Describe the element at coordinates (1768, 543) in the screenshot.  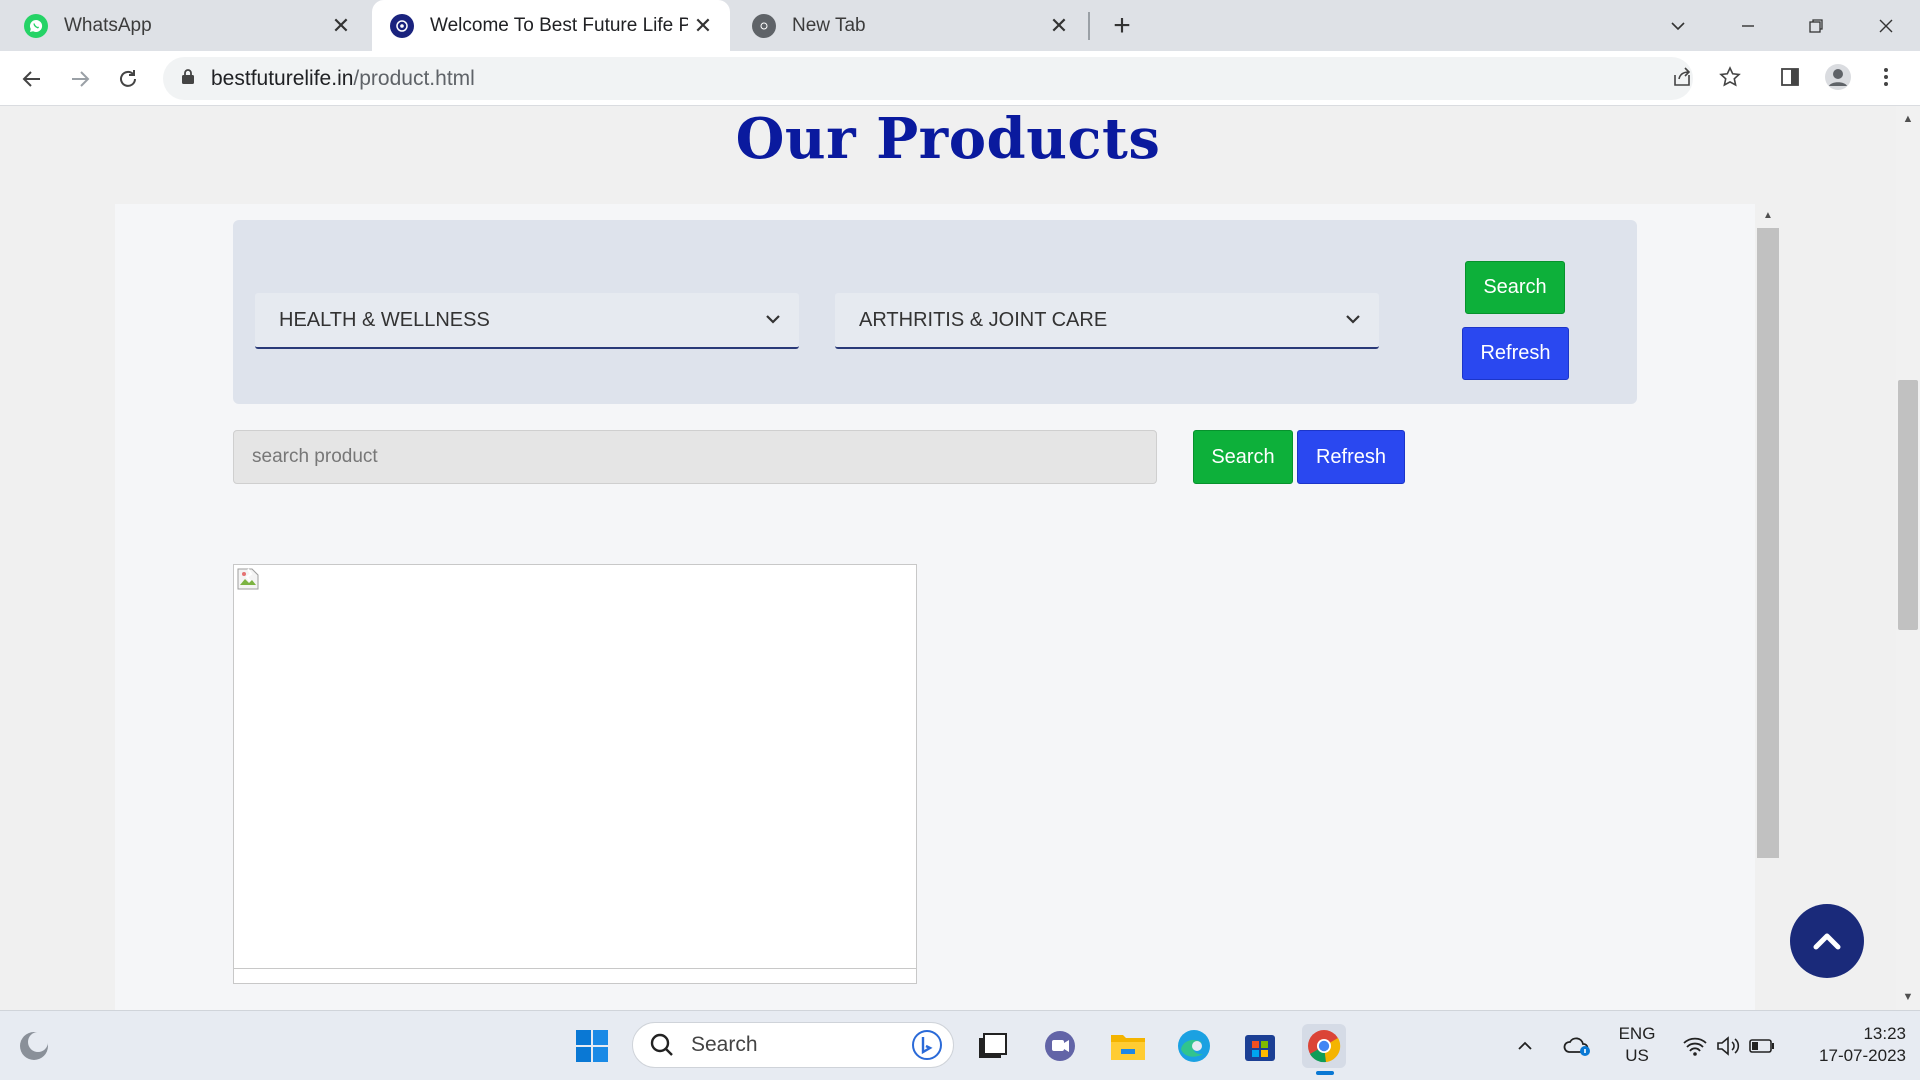
I see `panel-scrollbar-thumb` at that location.